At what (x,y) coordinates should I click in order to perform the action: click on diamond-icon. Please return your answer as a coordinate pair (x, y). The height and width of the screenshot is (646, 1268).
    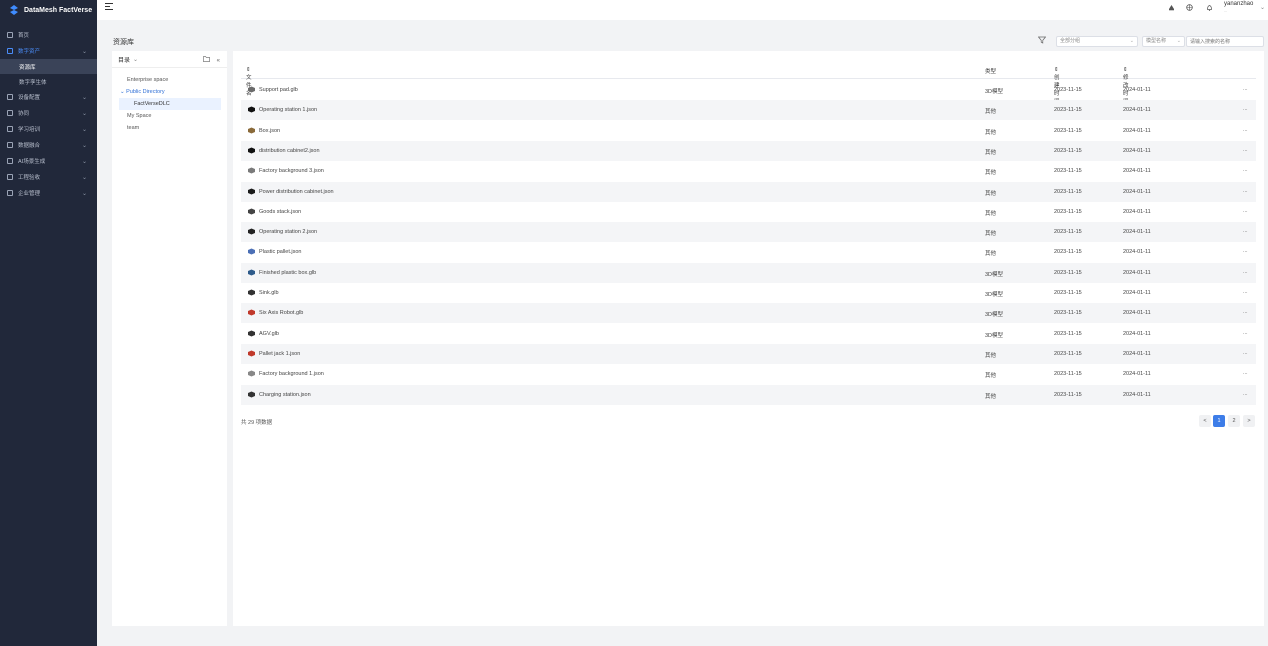
    Looking at the image, I should click on (1171, 7).